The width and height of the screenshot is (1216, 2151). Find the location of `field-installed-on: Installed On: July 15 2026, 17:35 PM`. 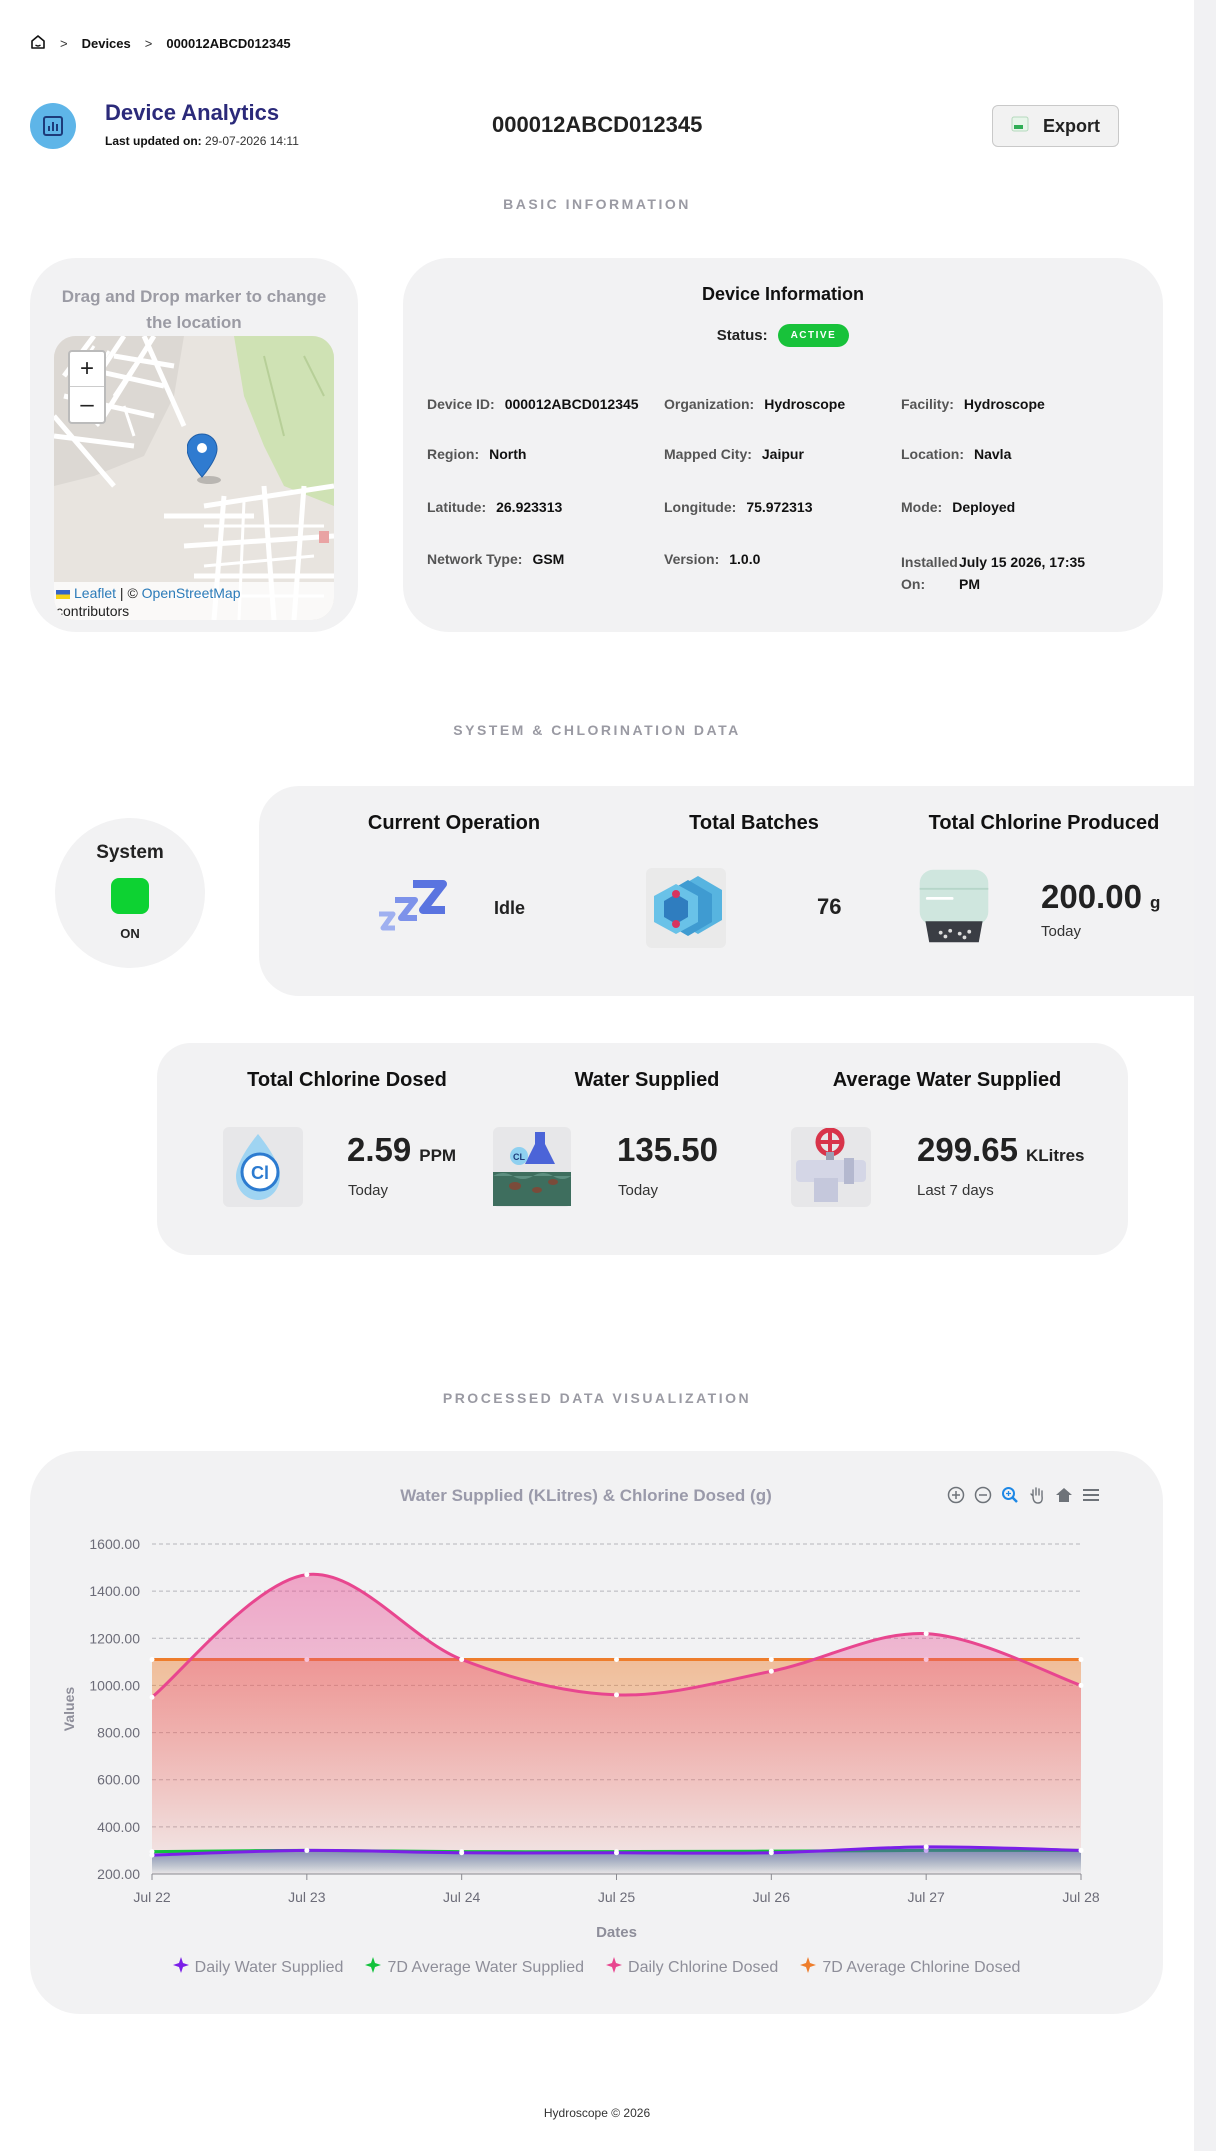

field-installed-on: Installed On: July 15 2026, 17:35 PM is located at coordinates (1005, 573).